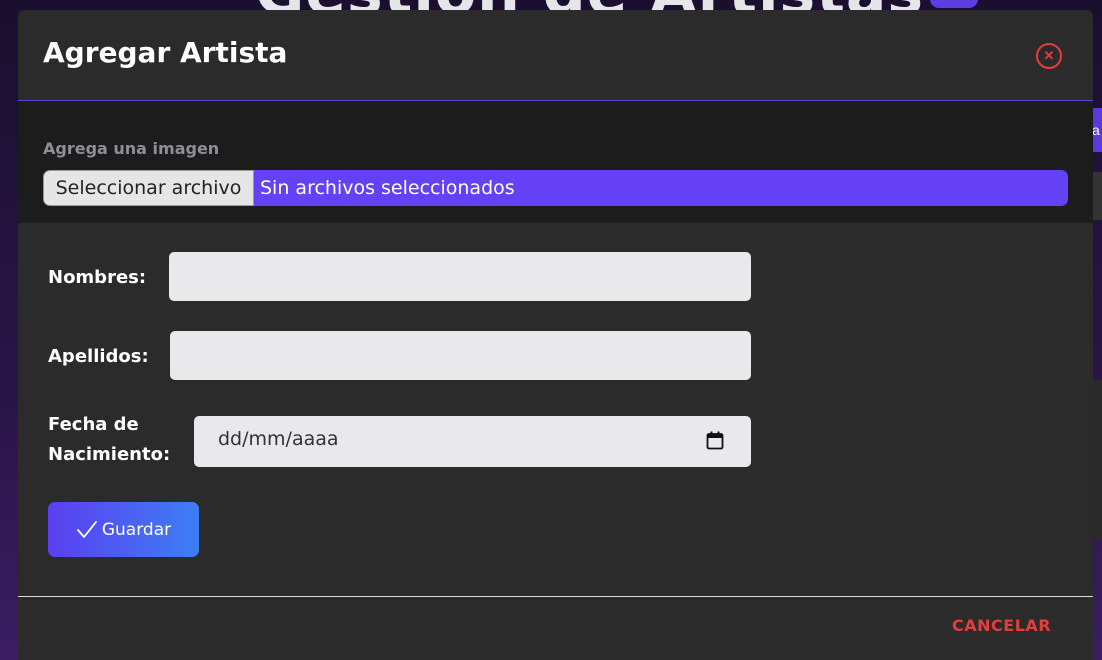 This screenshot has height=660, width=1102. What do you see at coordinates (278, 439) in the screenshot?
I see `date-placeholder: dd/mm/aaaa` at bounding box center [278, 439].